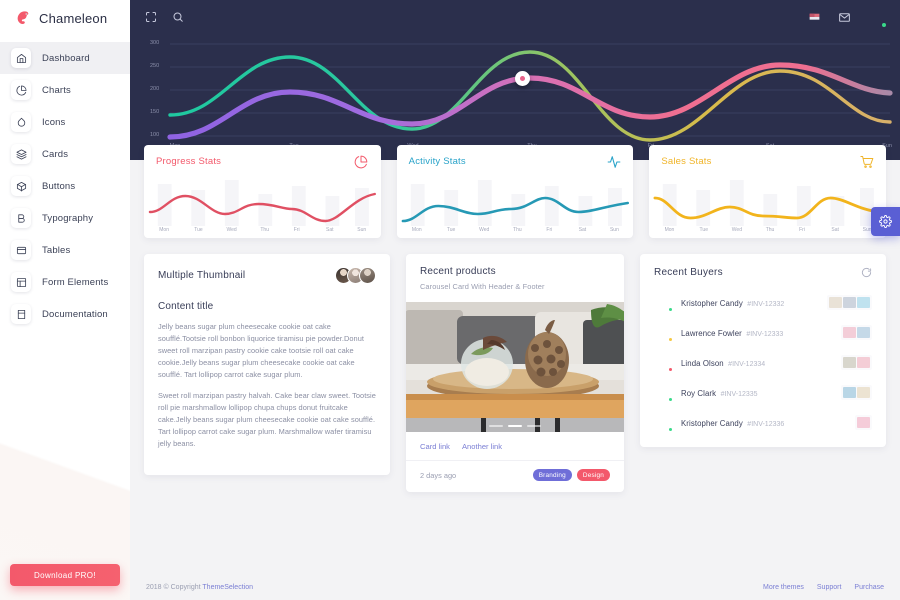  What do you see at coordinates (178, 17) in the screenshot?
I see `search-icon` at bounding box center [178, 17].